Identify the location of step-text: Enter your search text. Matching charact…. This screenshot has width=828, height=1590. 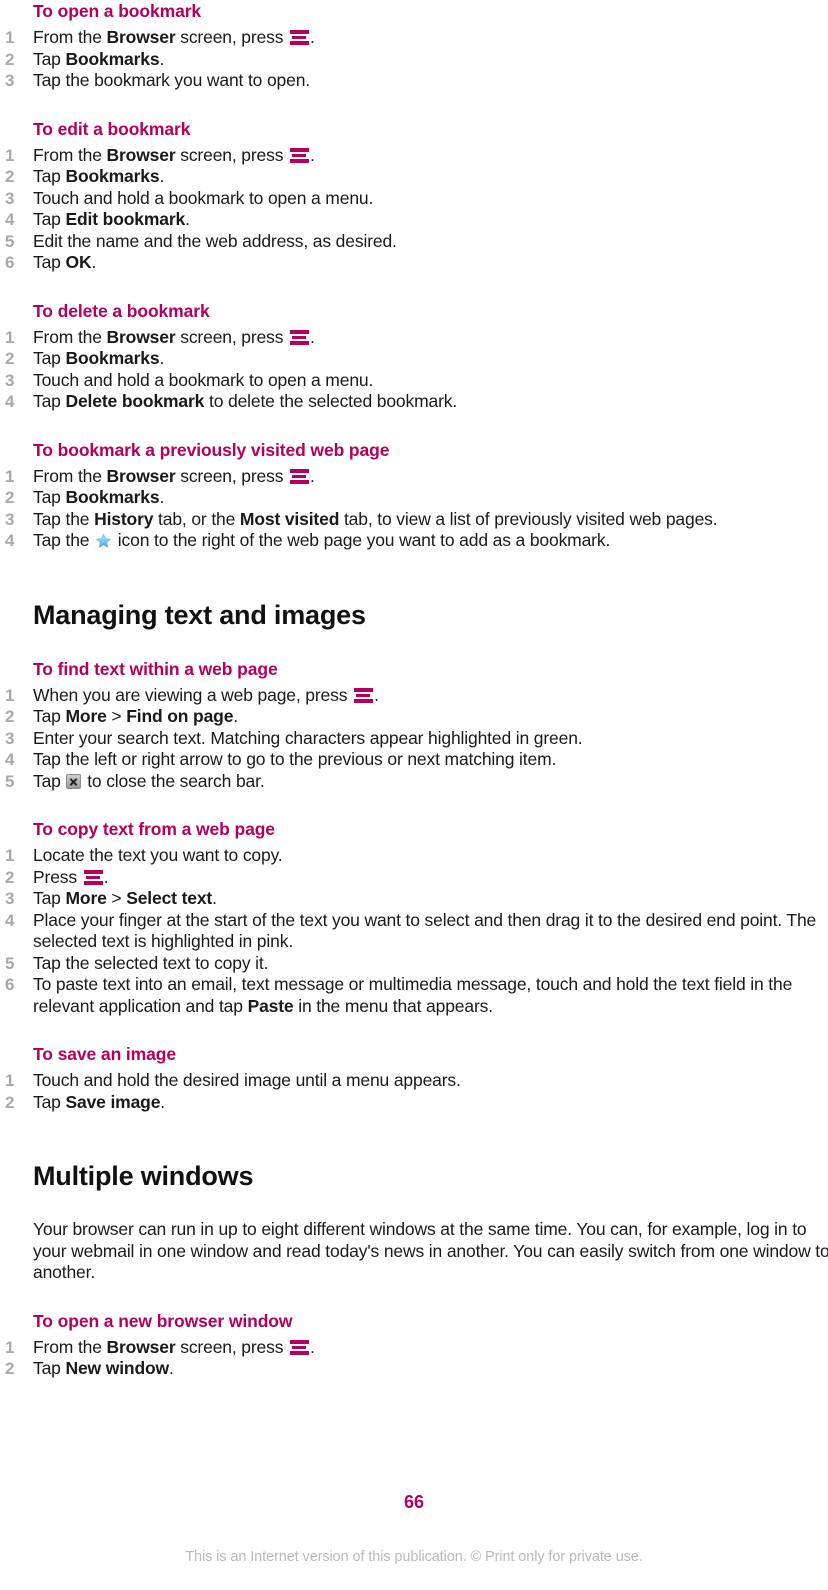
(308, 737).